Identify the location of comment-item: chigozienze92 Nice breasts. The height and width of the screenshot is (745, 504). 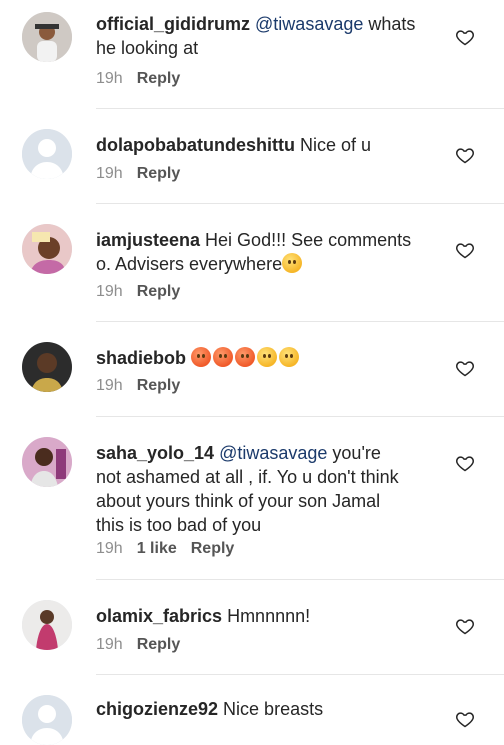
(252, 710).